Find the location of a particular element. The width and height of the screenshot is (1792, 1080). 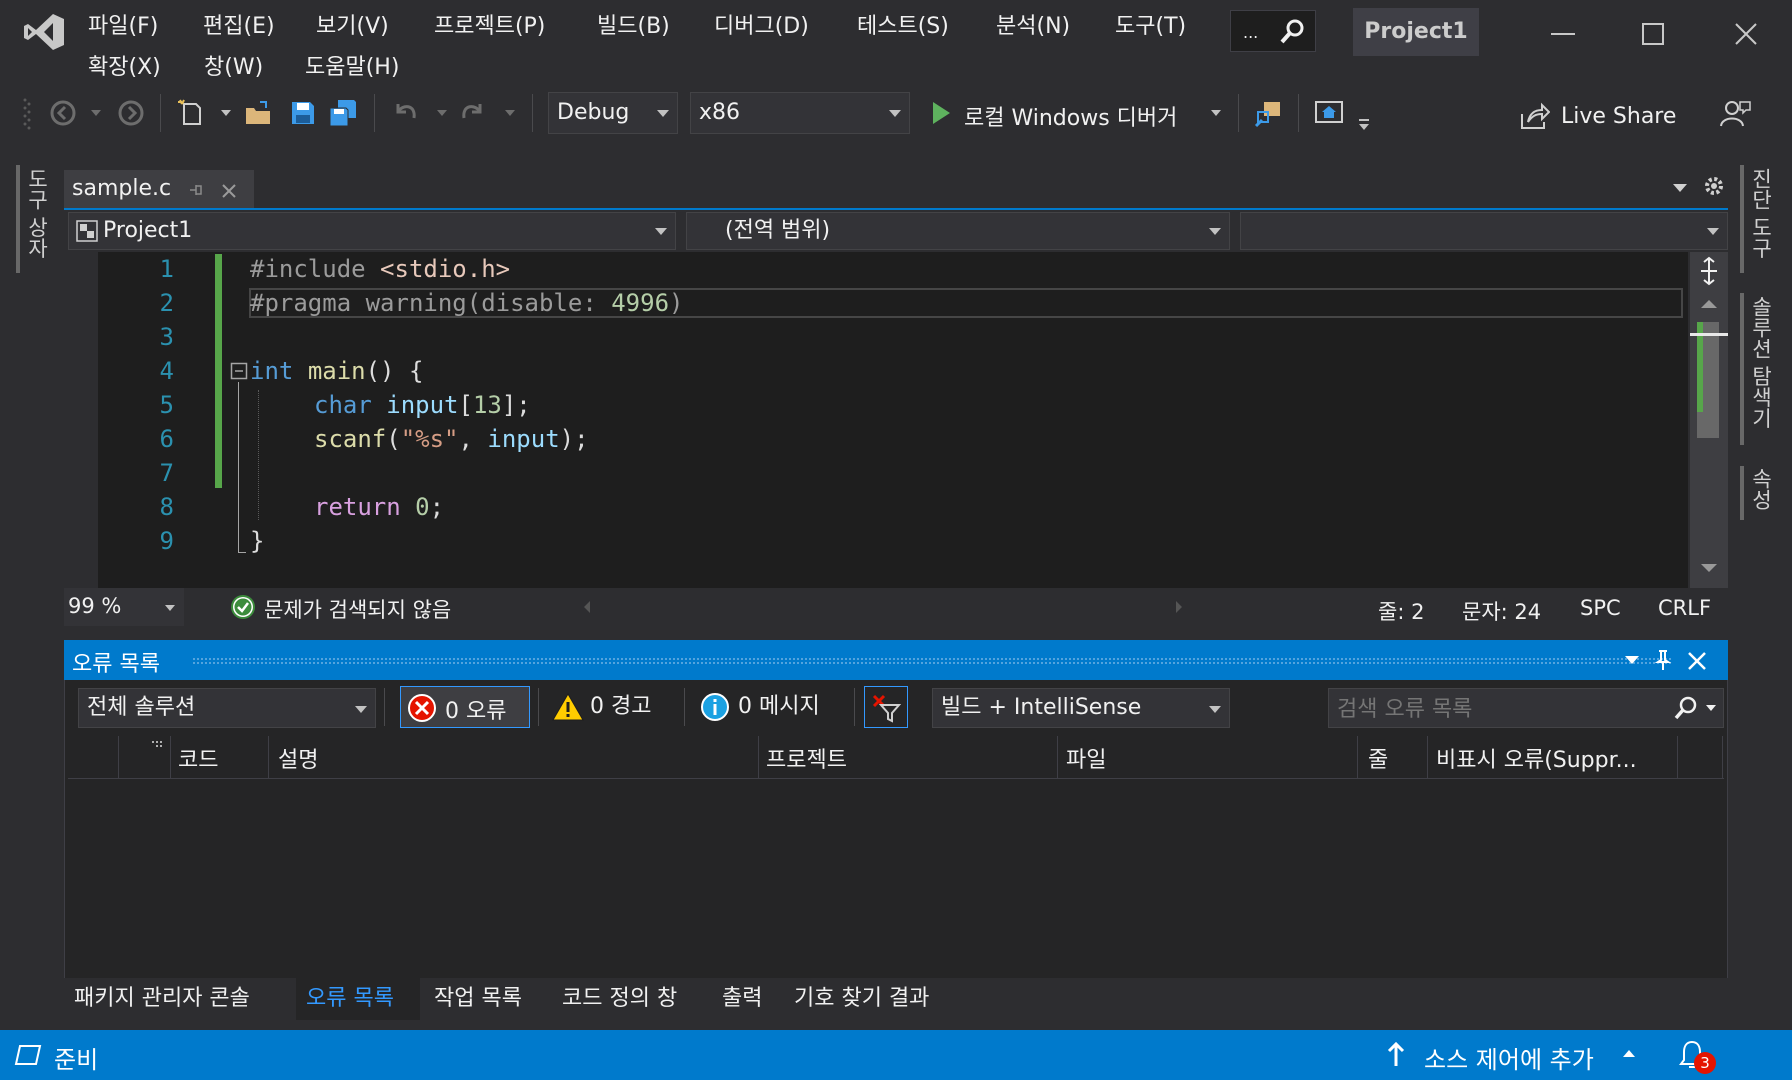

column-header-file: 파일 is located at coordinates (1086, 758).